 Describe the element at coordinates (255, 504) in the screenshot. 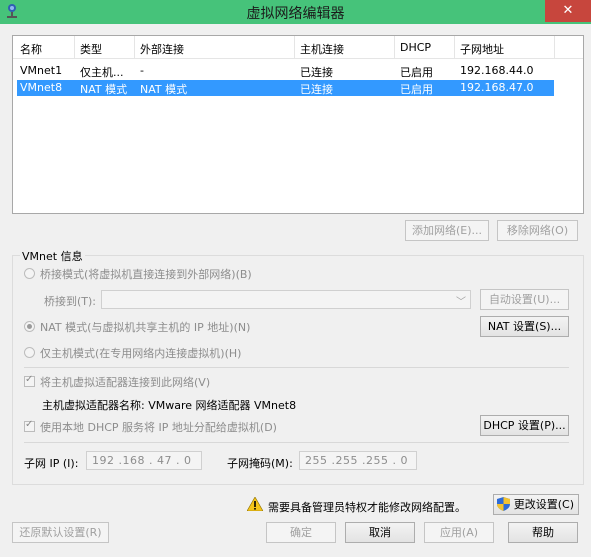

I see `warning-icon` at that location.